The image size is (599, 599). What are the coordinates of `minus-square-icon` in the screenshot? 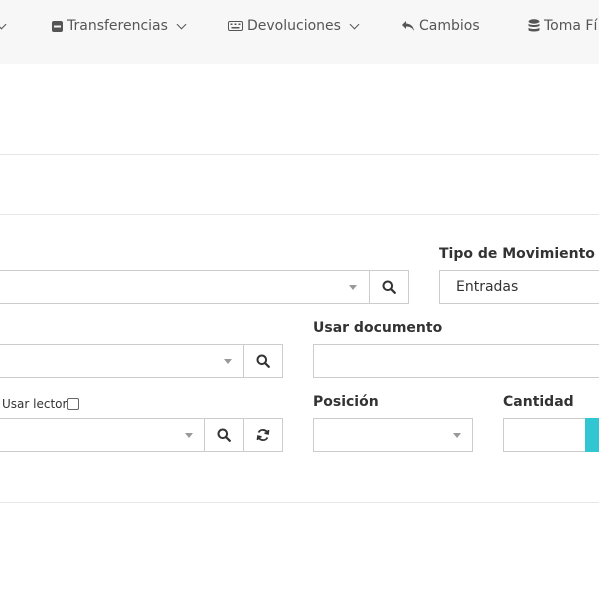 It's located at (57, 26).